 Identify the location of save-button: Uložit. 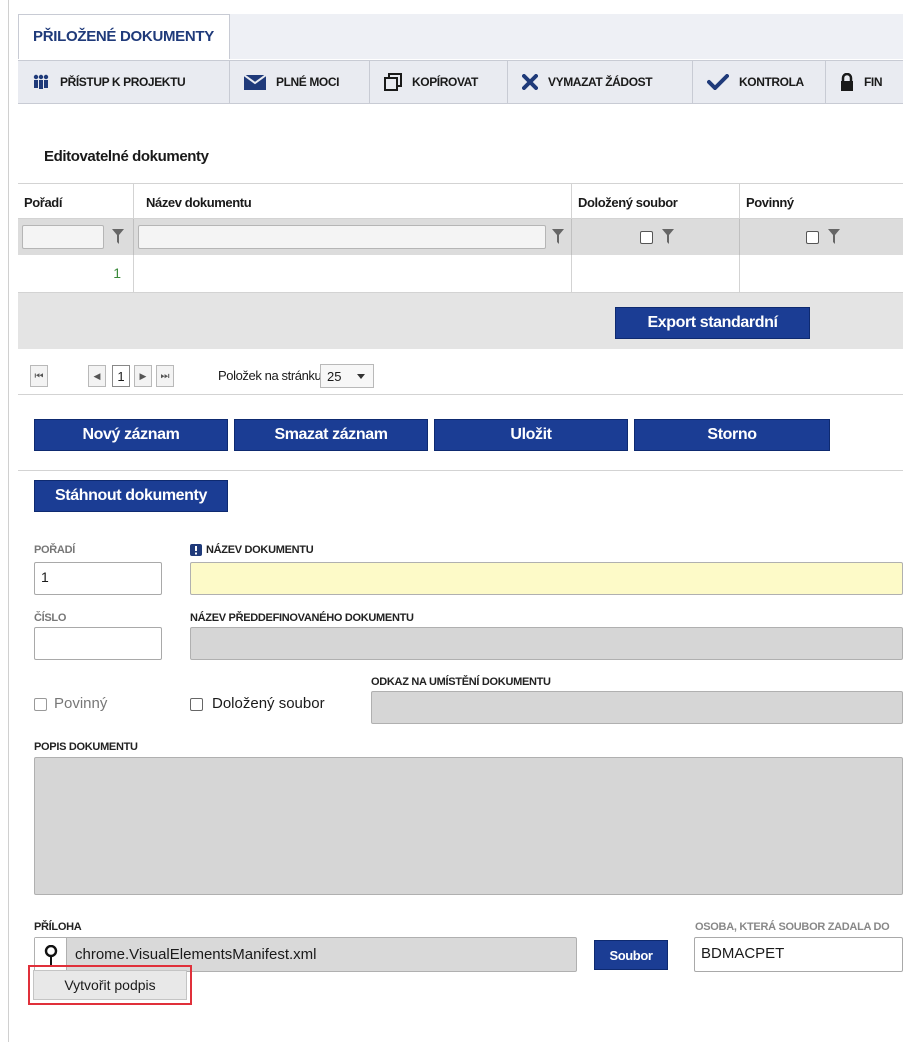
(531, 435).